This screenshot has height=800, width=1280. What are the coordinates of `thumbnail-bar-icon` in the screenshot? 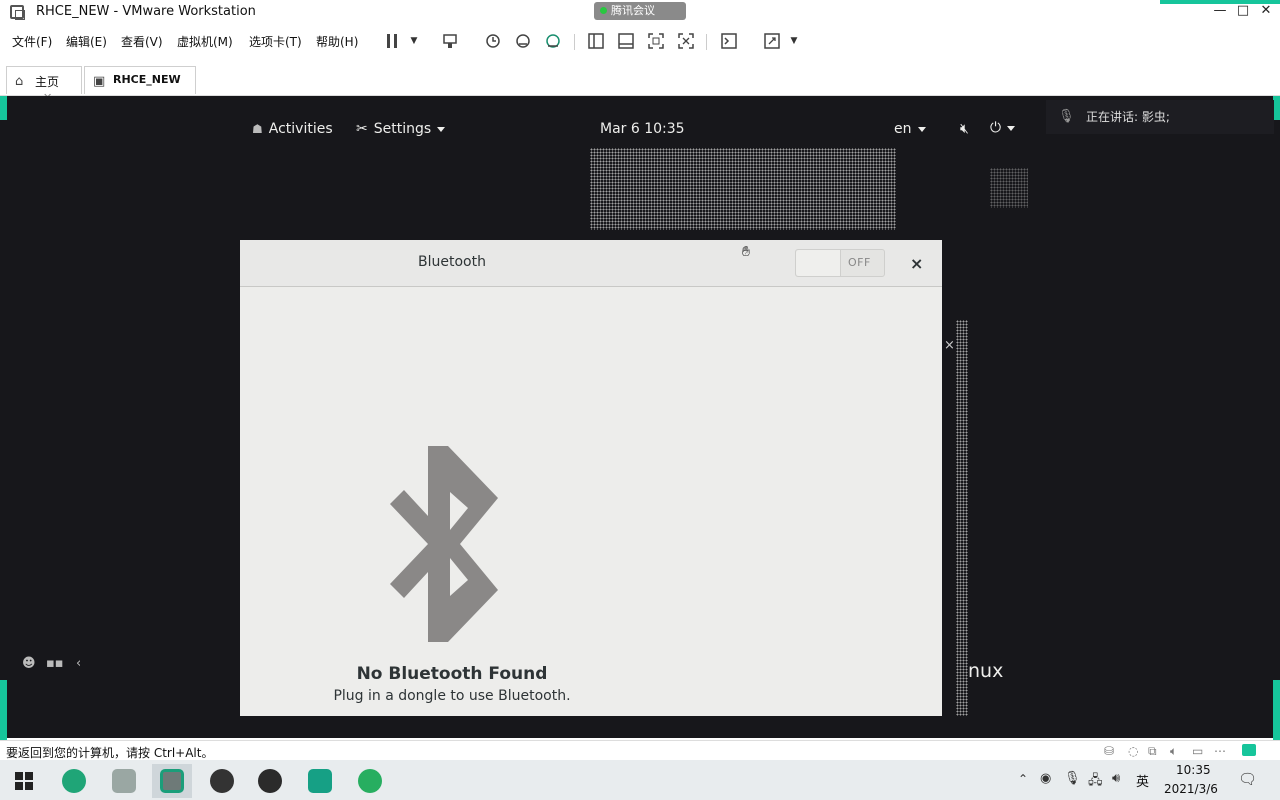 It's located at (626, 41).